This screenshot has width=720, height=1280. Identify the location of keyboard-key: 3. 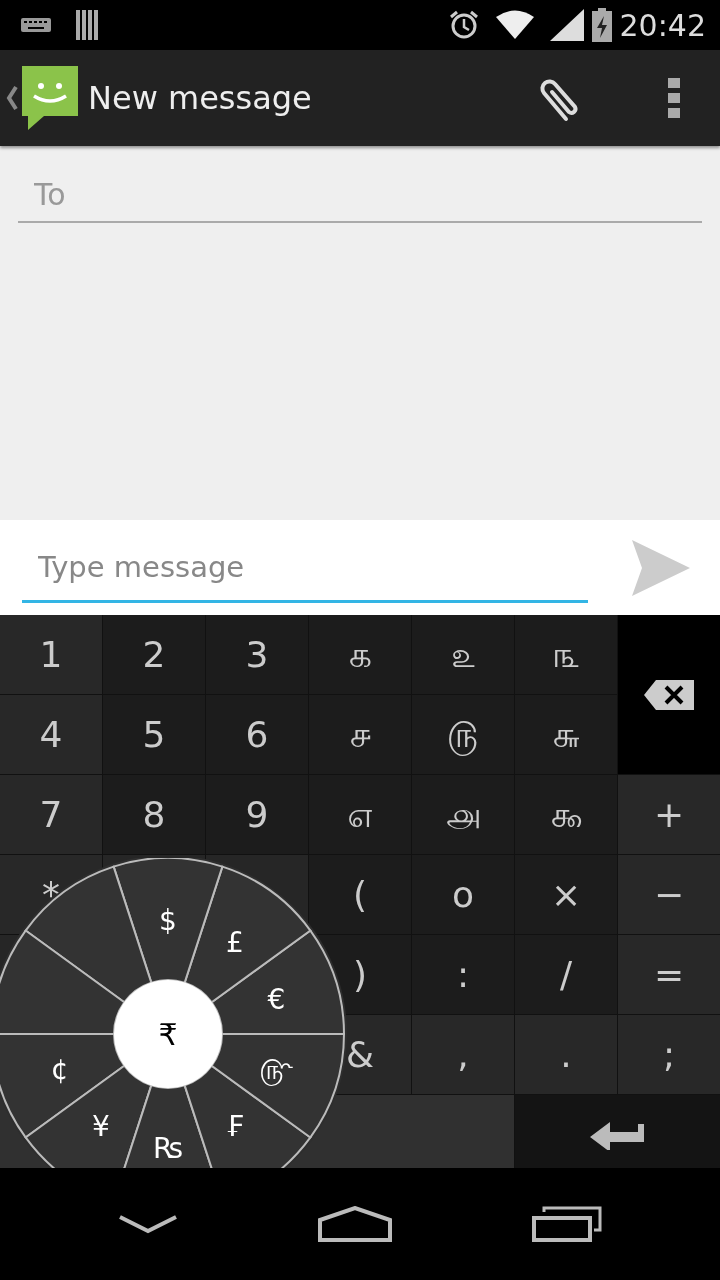
(257, 654).